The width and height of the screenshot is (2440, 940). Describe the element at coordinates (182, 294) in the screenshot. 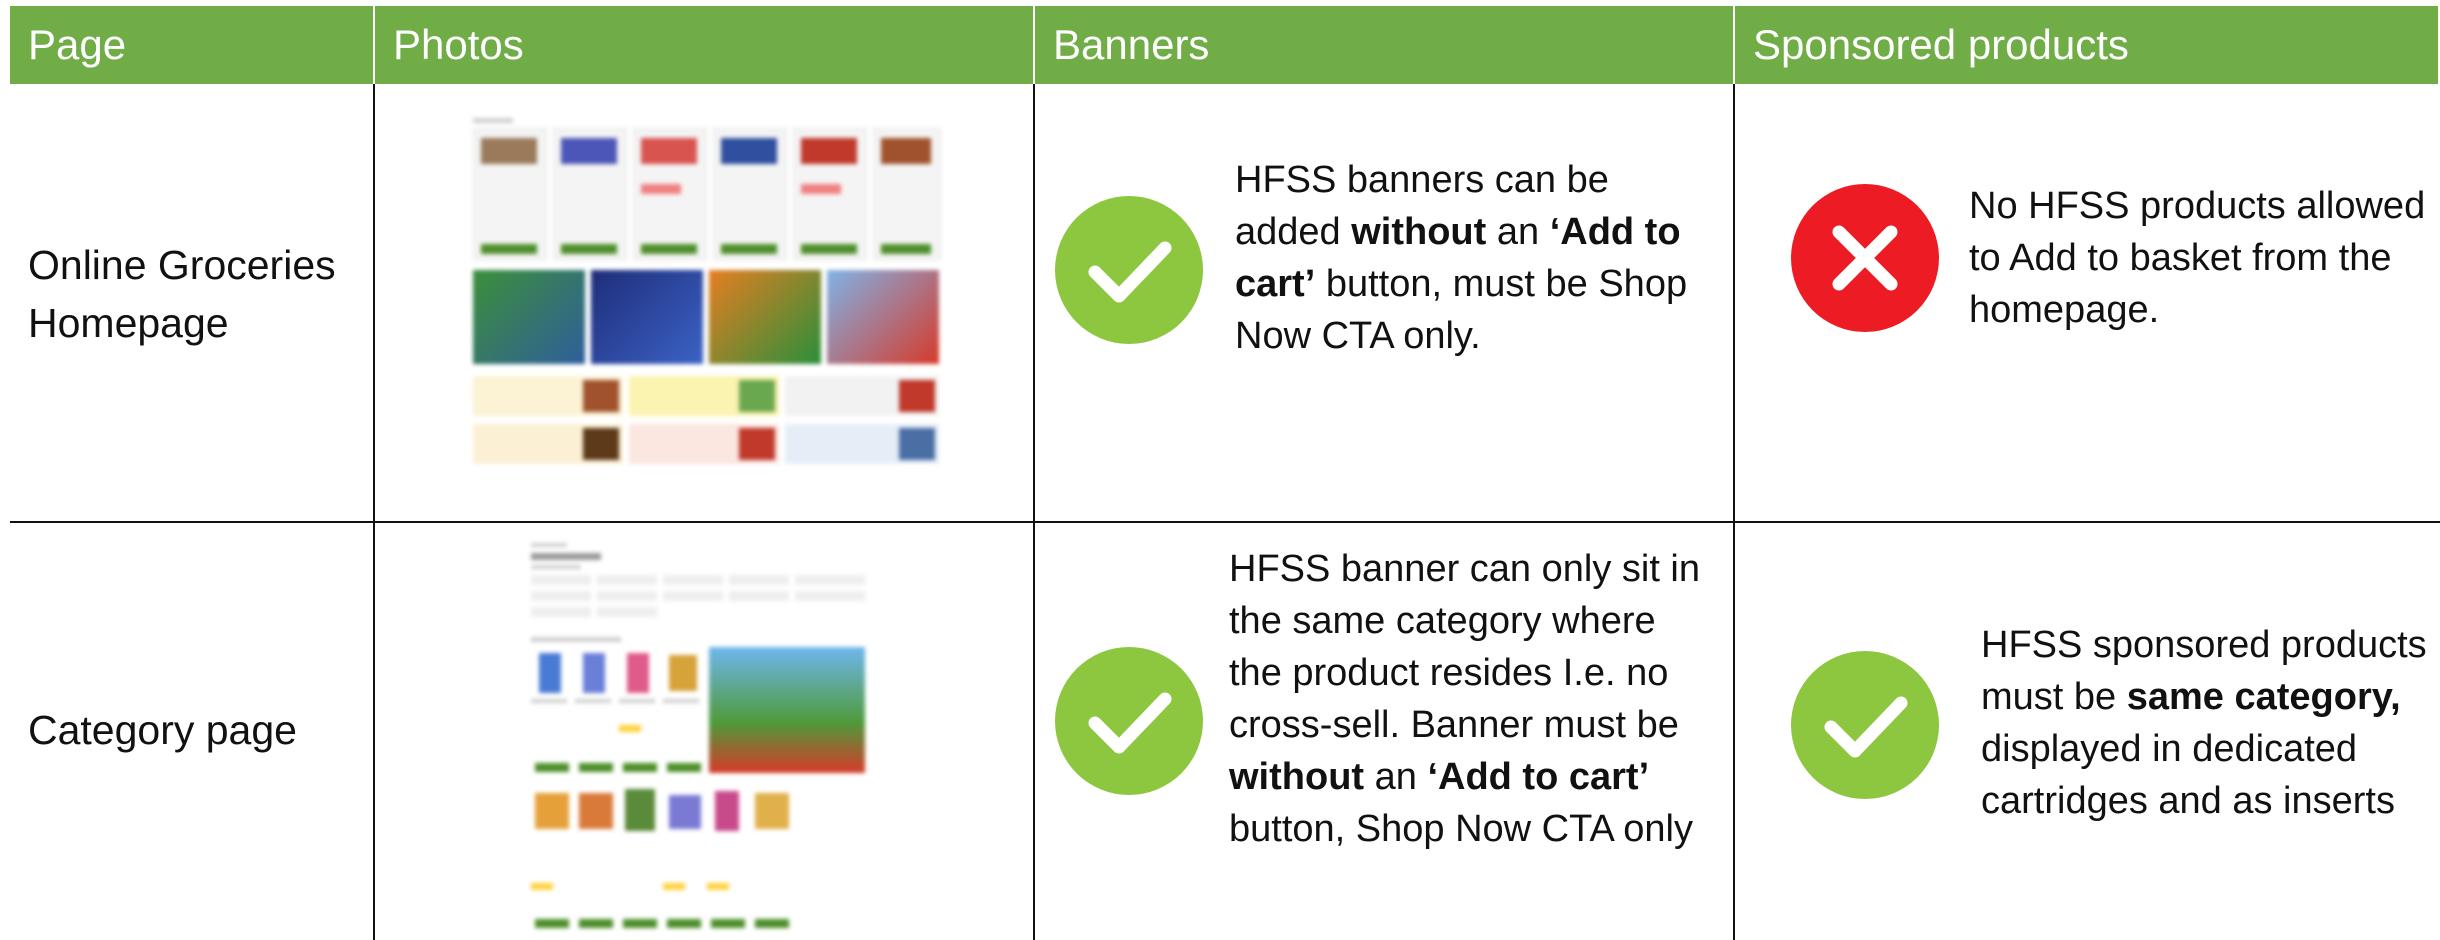

I see `row1-page-label: Online Groceries Homepage` at that location.